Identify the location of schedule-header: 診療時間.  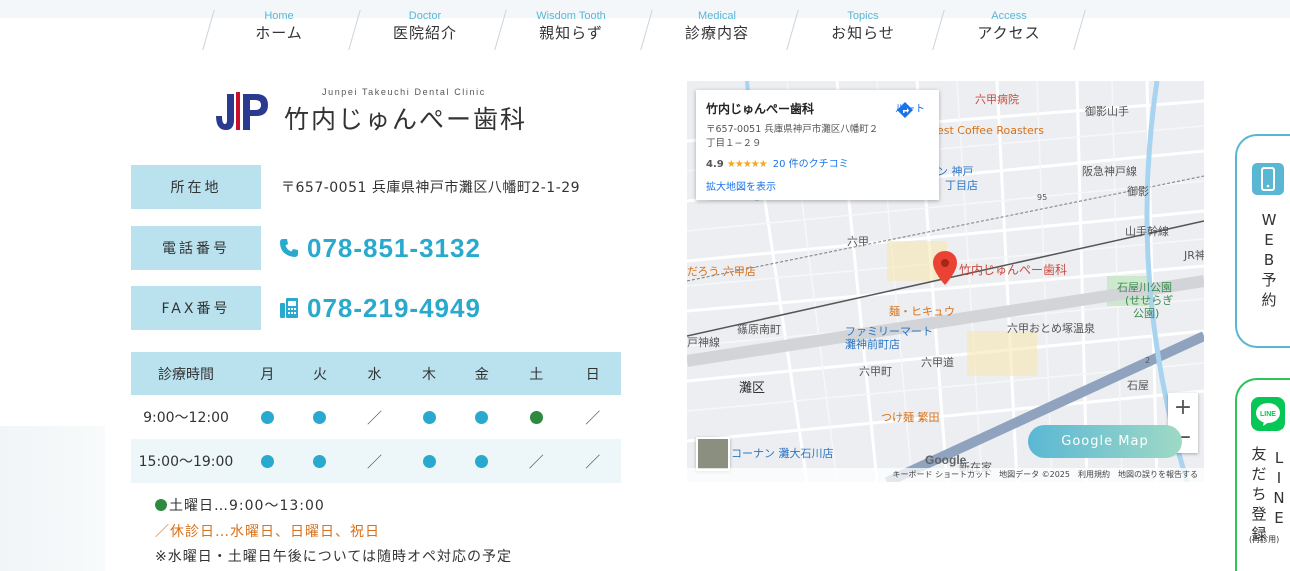
(186, 373).